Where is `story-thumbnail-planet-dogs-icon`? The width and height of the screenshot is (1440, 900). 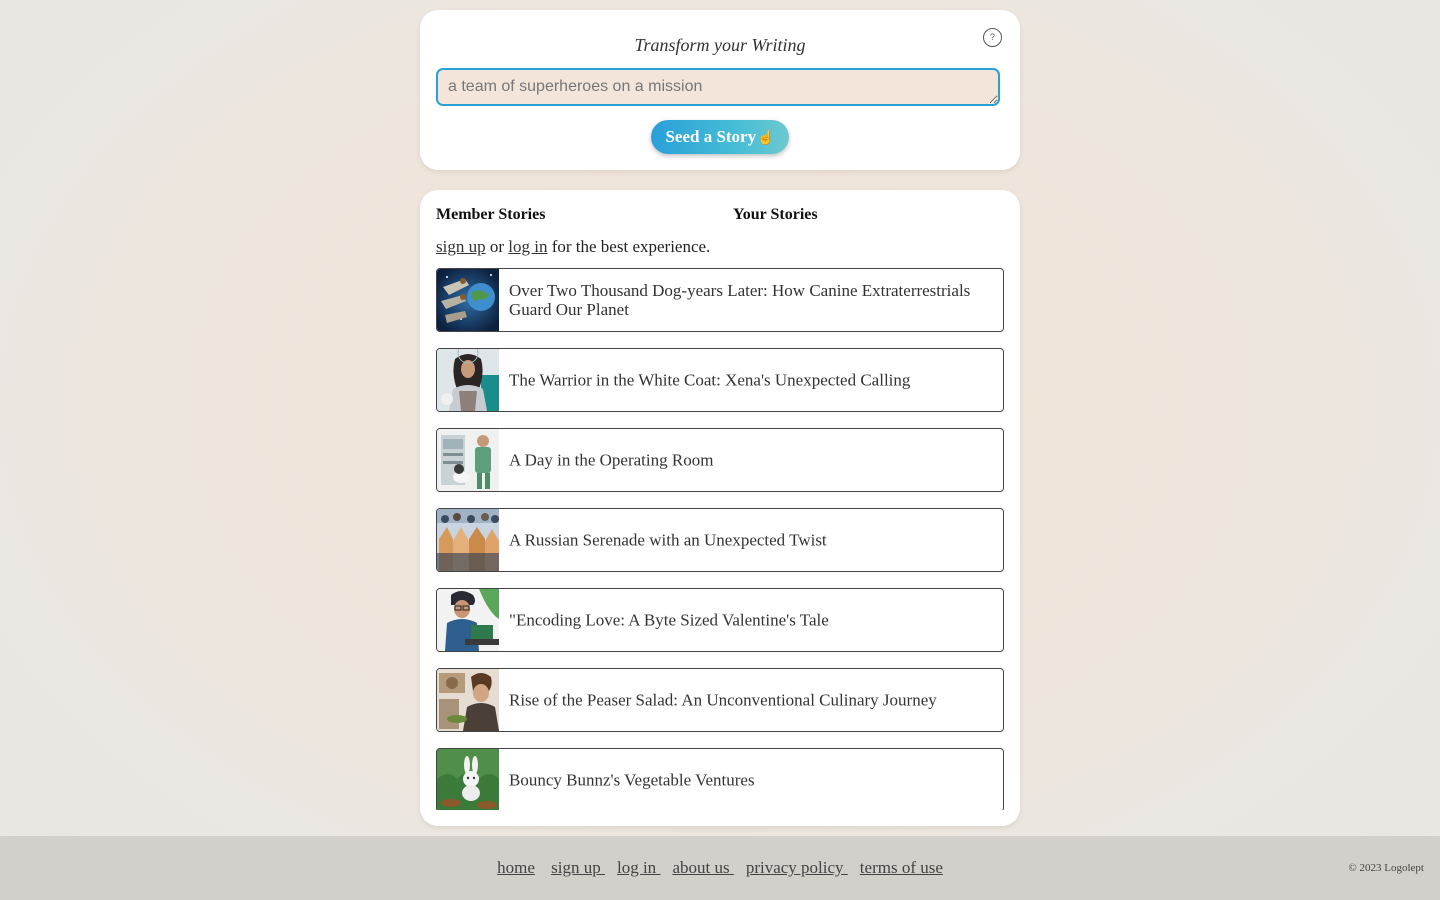
story-thumbnail-planet-dogs-icon is located at coordinates (468, 300).